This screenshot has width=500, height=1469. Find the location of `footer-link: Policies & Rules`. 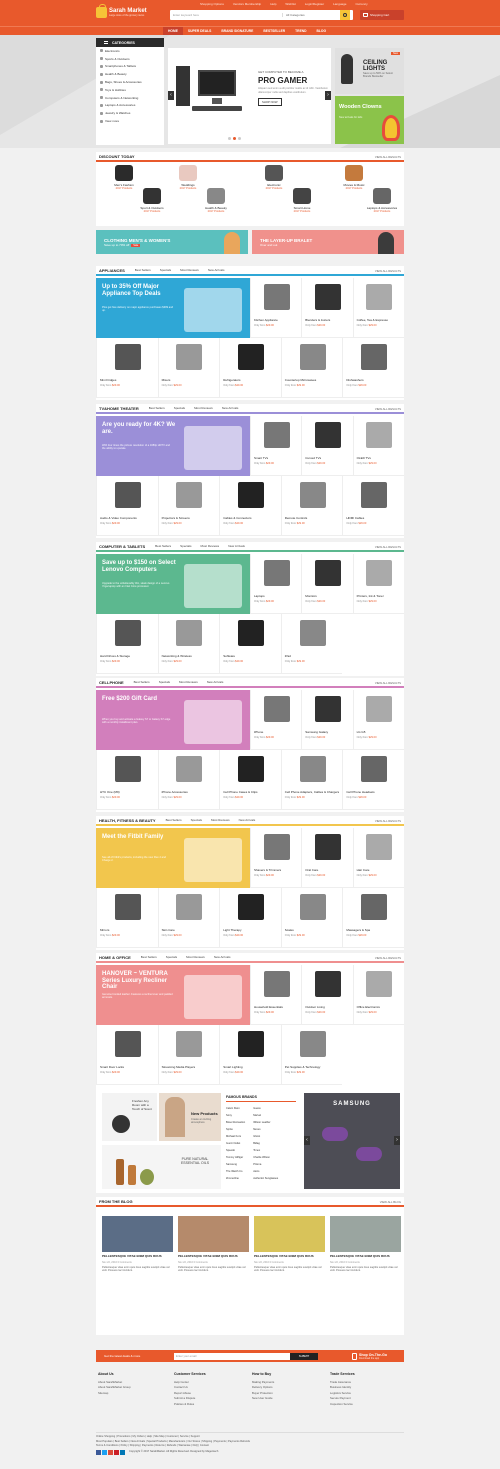

footer-link: Policies & Rules is located at coordinates (190, 1405).